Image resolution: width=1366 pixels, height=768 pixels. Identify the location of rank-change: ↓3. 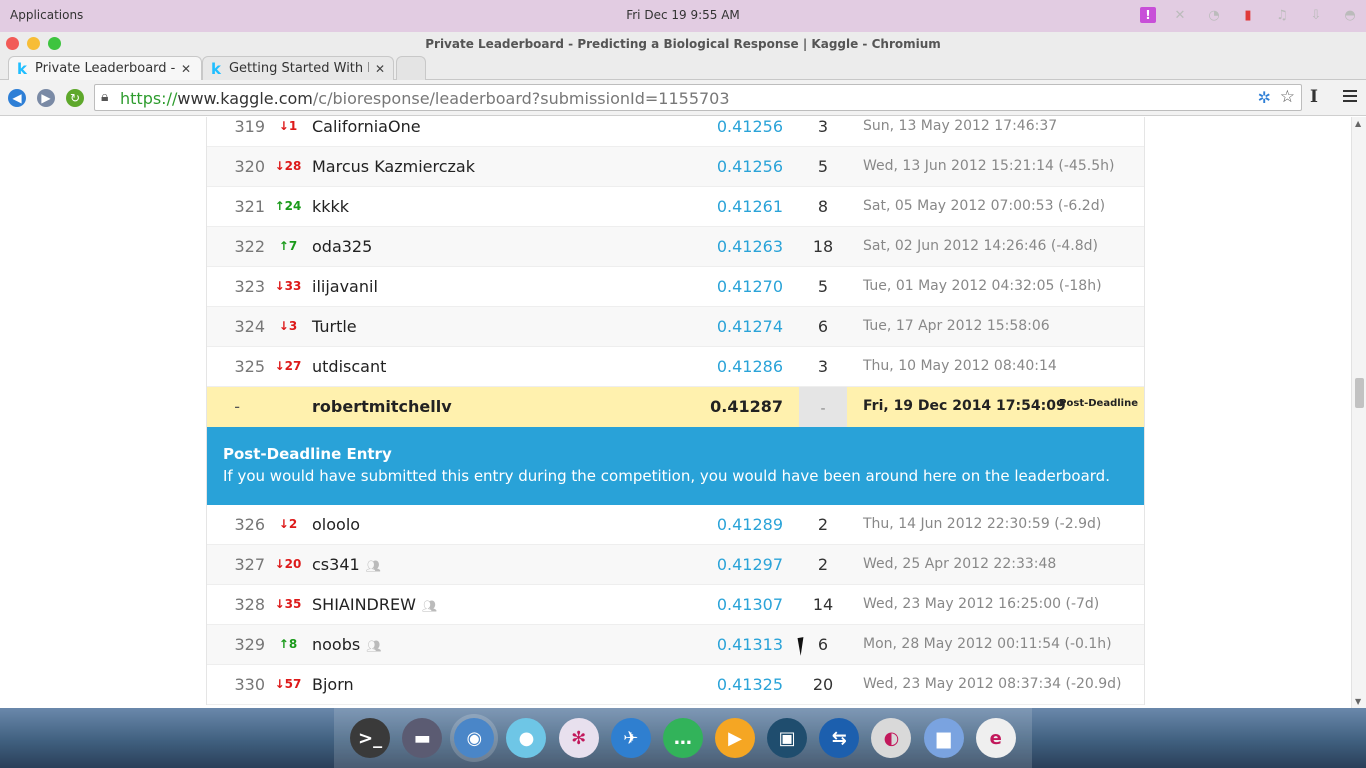
(288, 326).